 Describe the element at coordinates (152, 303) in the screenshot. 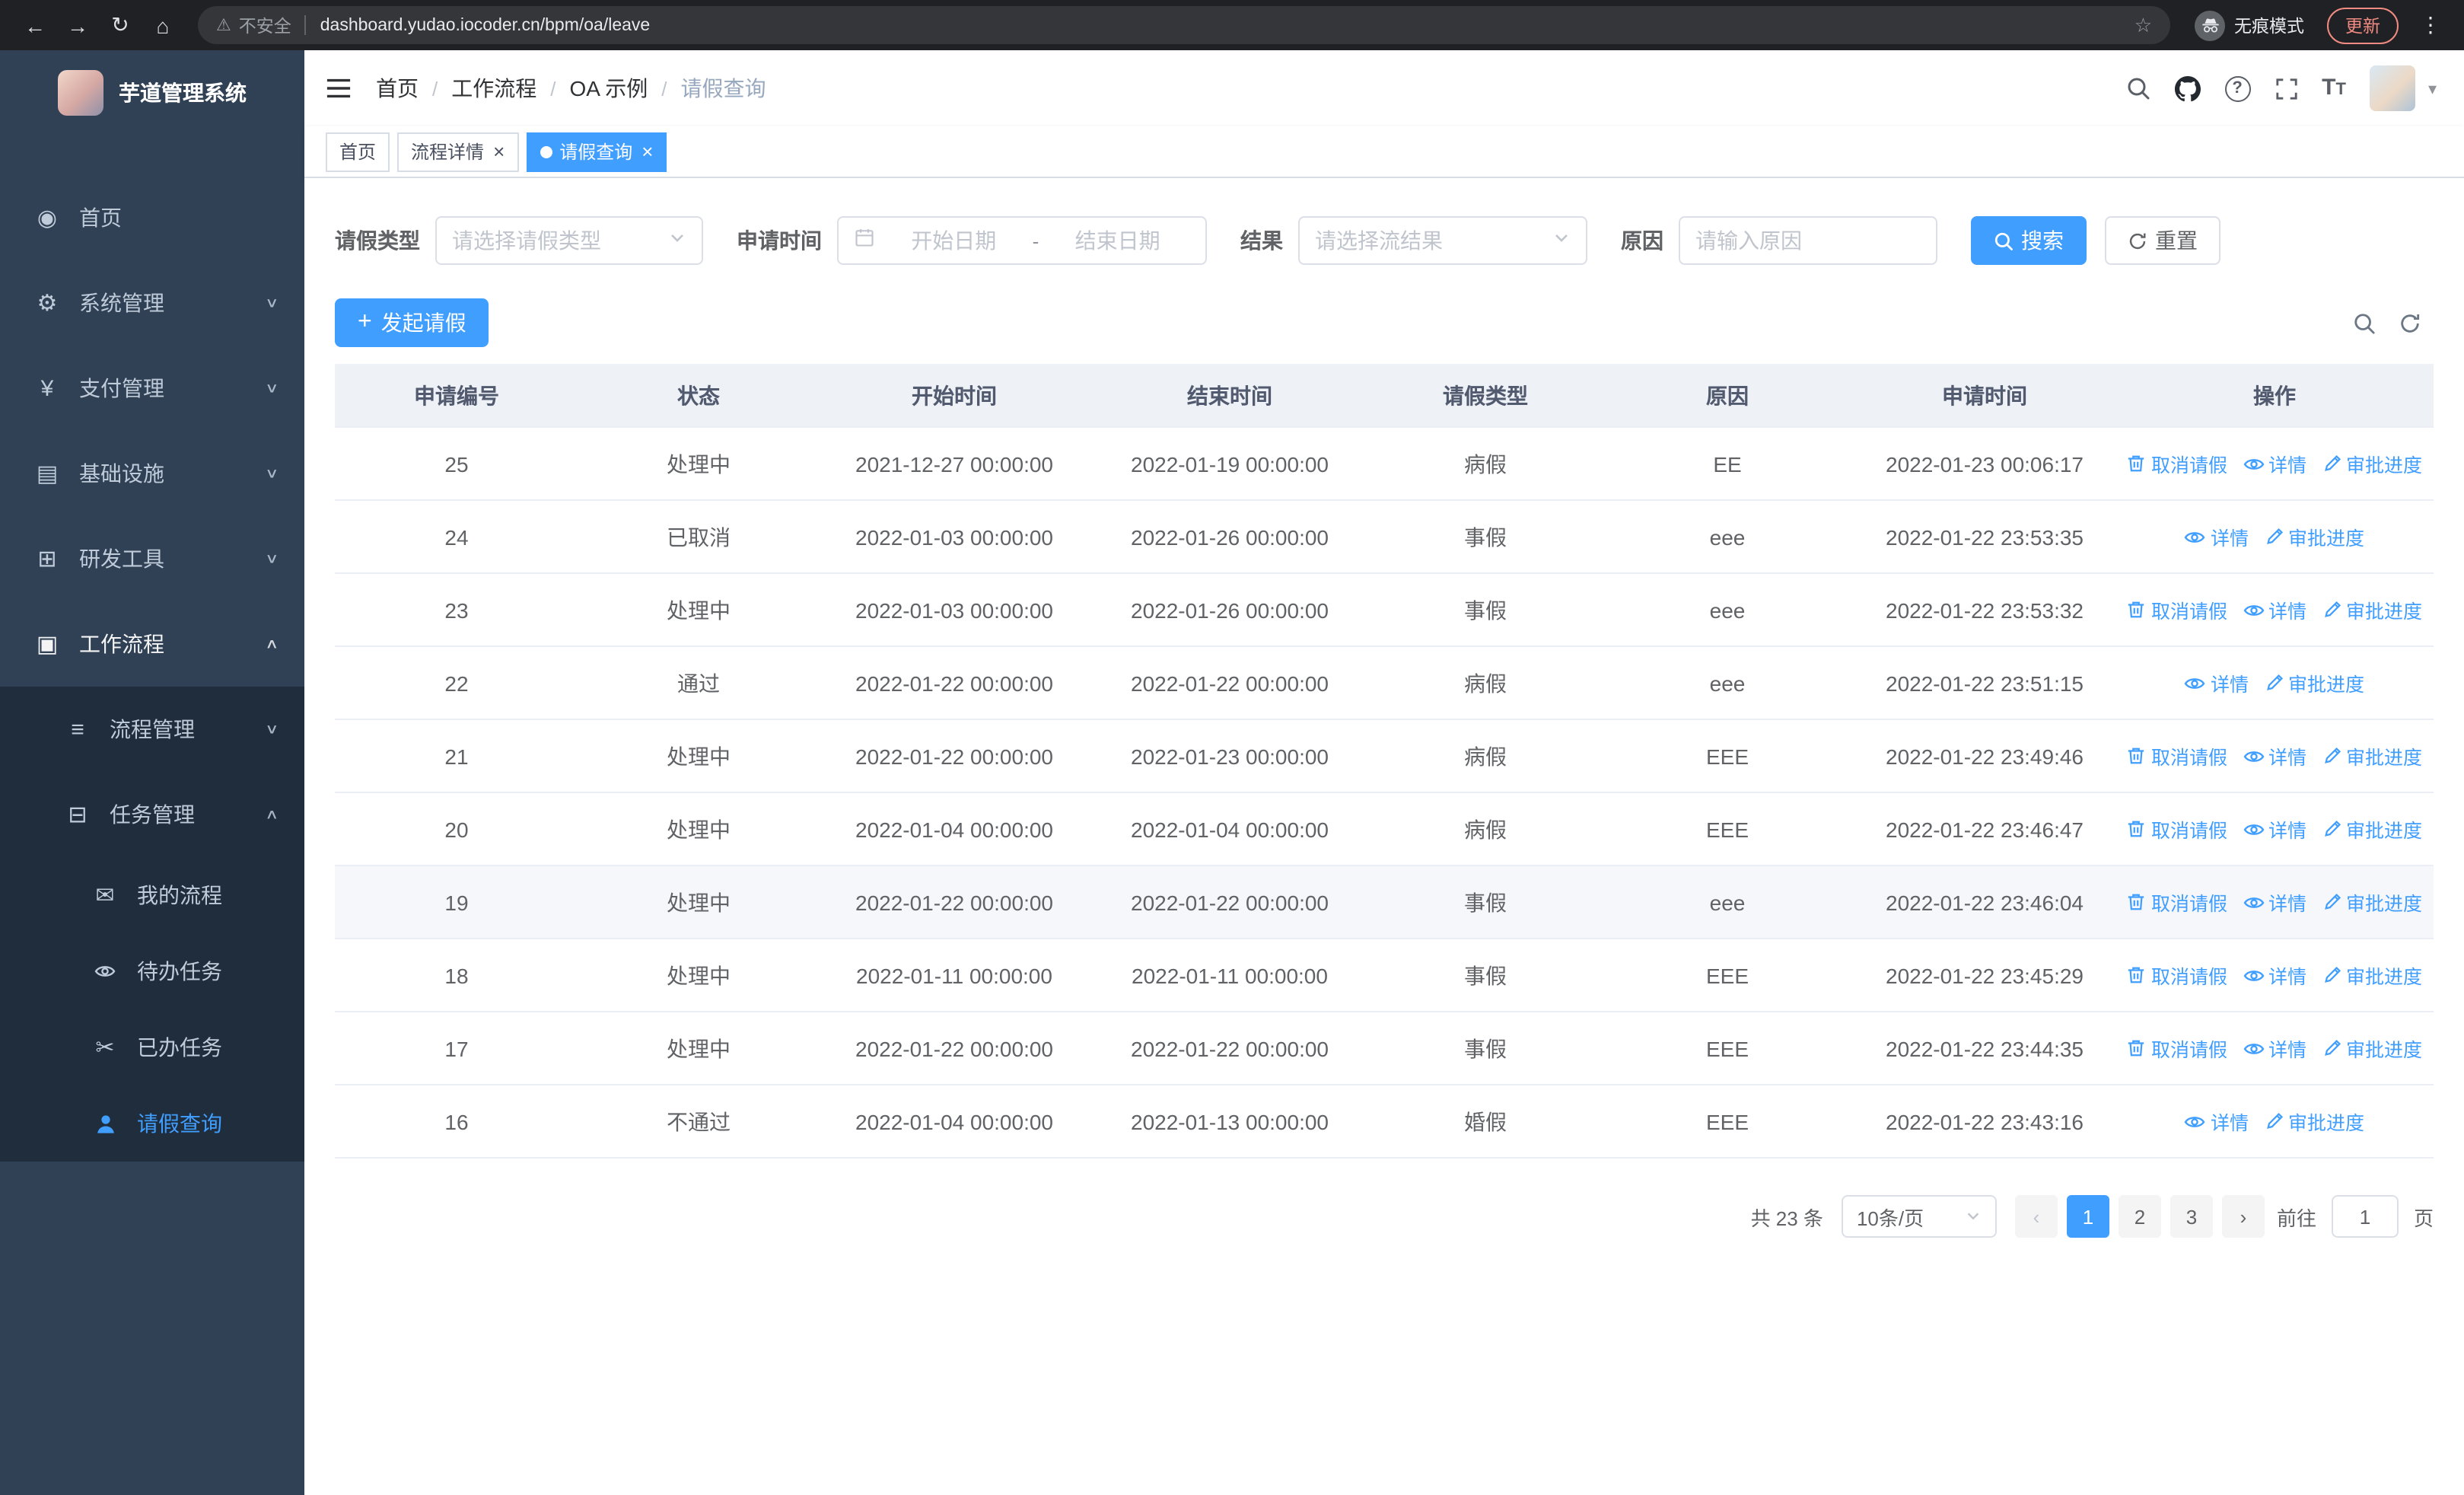

I see `sidebar-item-system-management: ⚙ 系统管理 ∨` at that location.